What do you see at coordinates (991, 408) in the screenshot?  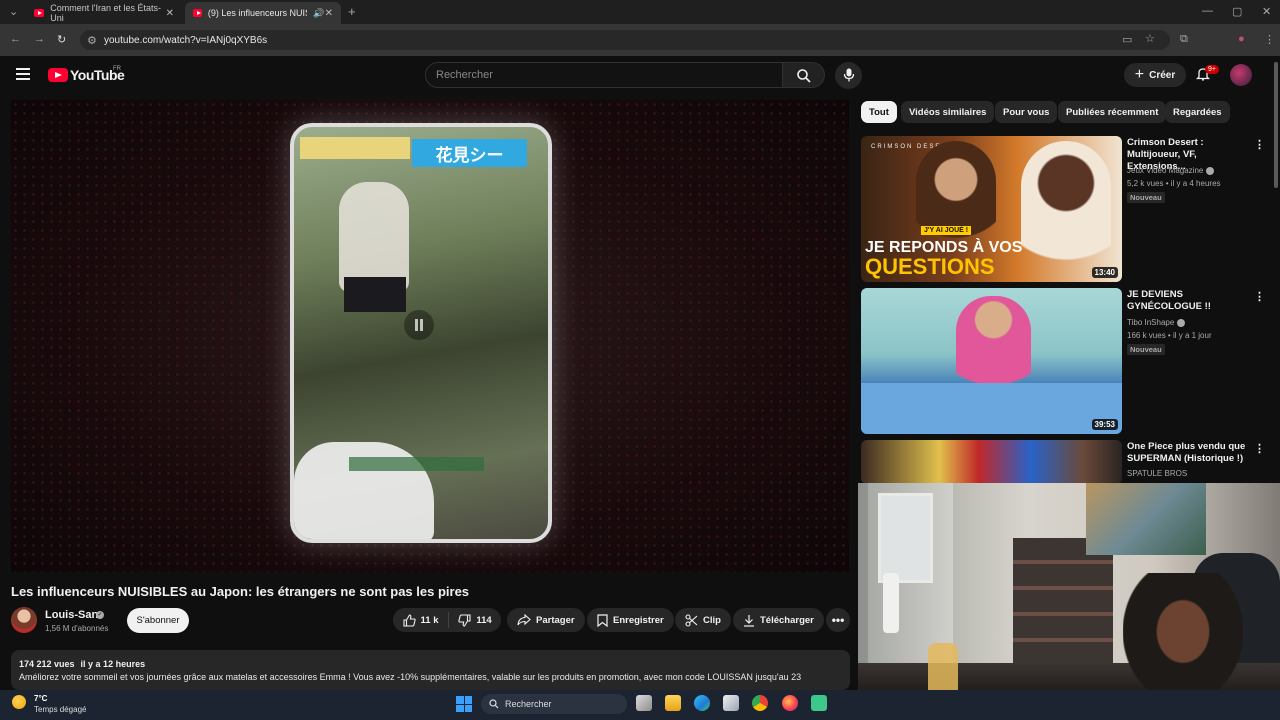 I see `thumbnail-sheet` at bounding box center [991, 408].